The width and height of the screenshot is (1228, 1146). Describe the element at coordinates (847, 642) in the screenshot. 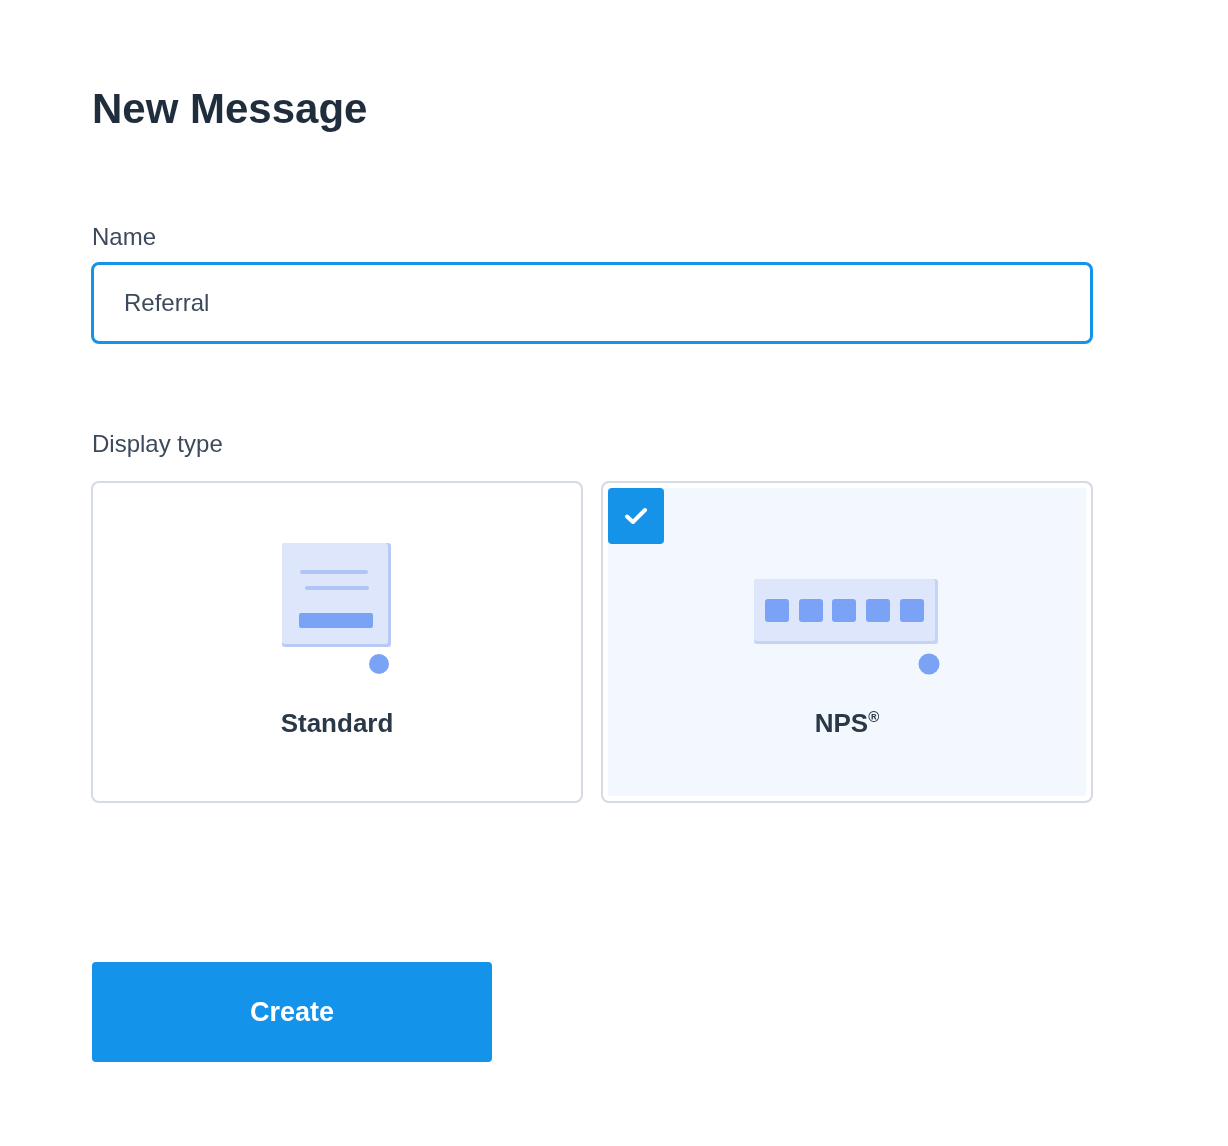

I see `display-type-option: NPS$^{®}$` at that location.